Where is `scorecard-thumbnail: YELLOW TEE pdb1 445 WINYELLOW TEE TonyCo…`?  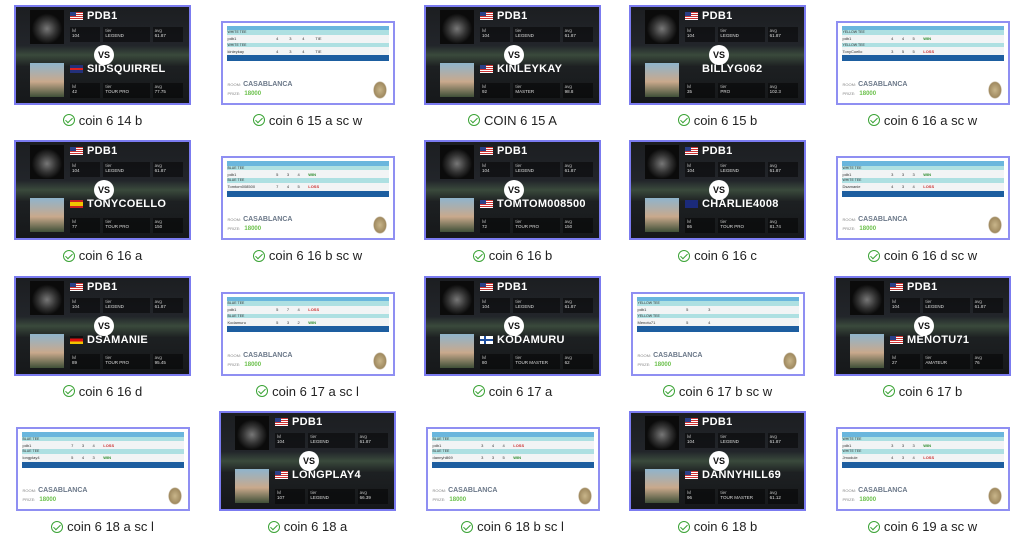 scorecard-thumbnail: YELLOW TEE pdb1 445 WINYELLOW TEE TonyCo… is located at coordinates (923, 63).